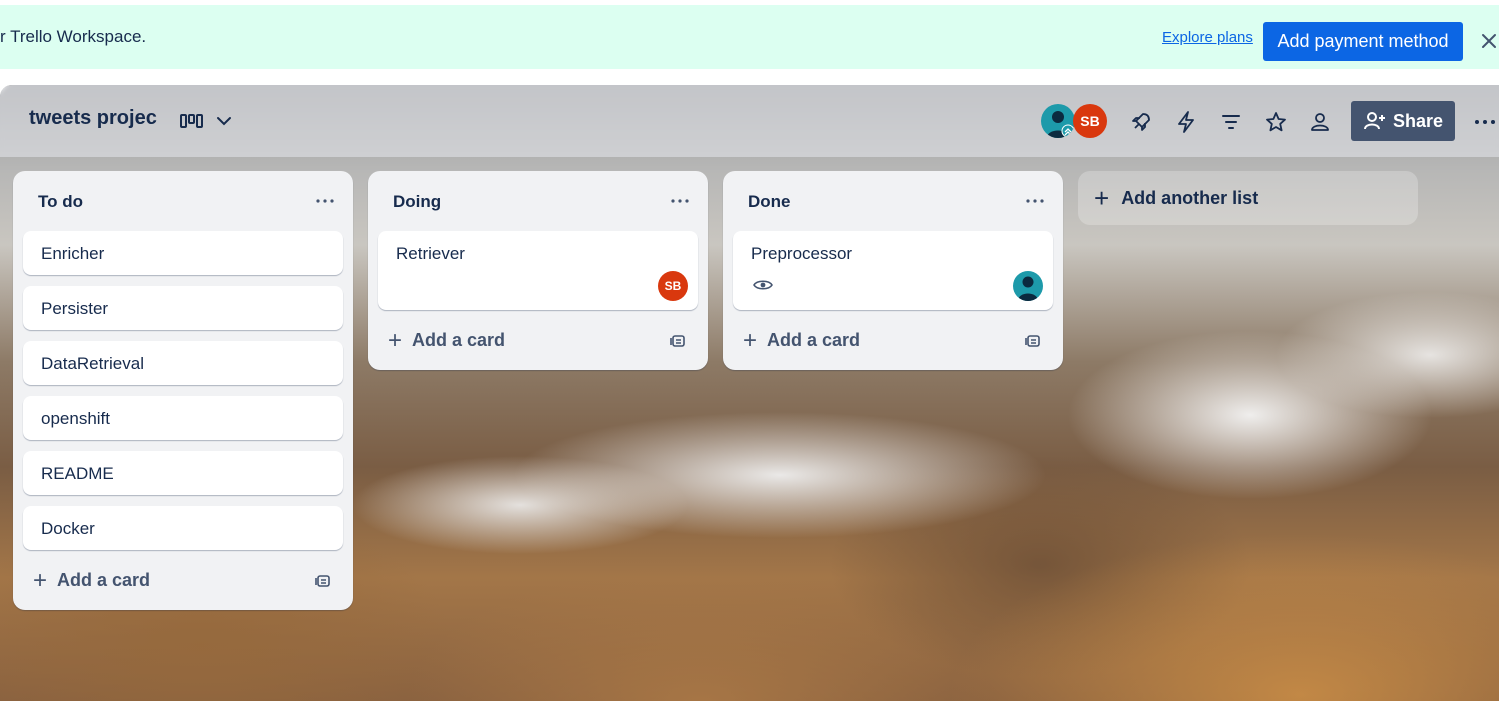 The image size is (1499, 701). I want to click on member-avatar-sb: SB, so click(1090, 121).